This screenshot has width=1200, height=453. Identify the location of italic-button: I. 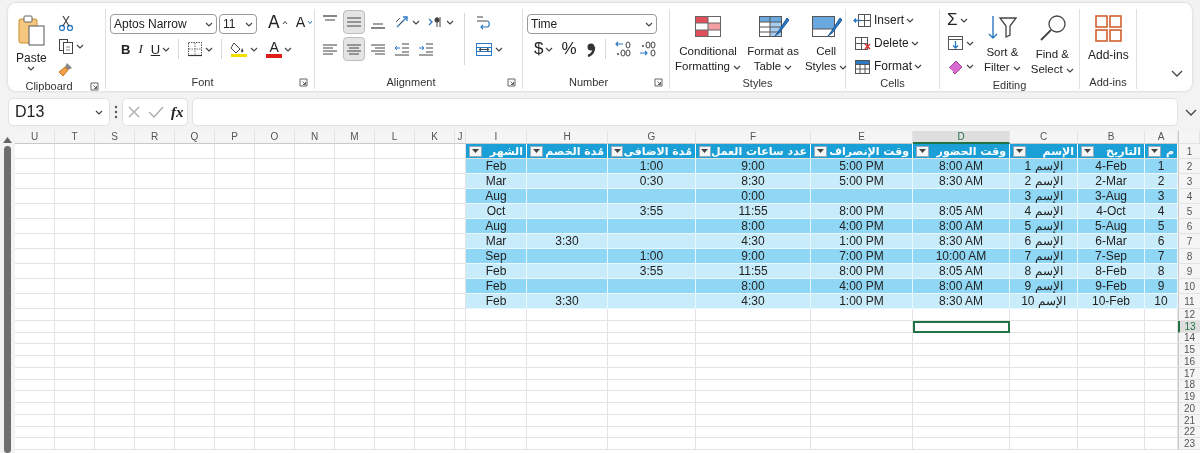
(140, 49).